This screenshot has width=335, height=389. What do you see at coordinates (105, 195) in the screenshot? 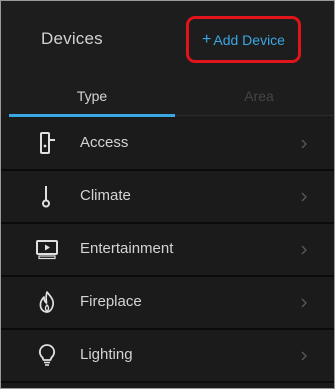
I see `list-item-label: Climate` at bounding box center [105, 195].